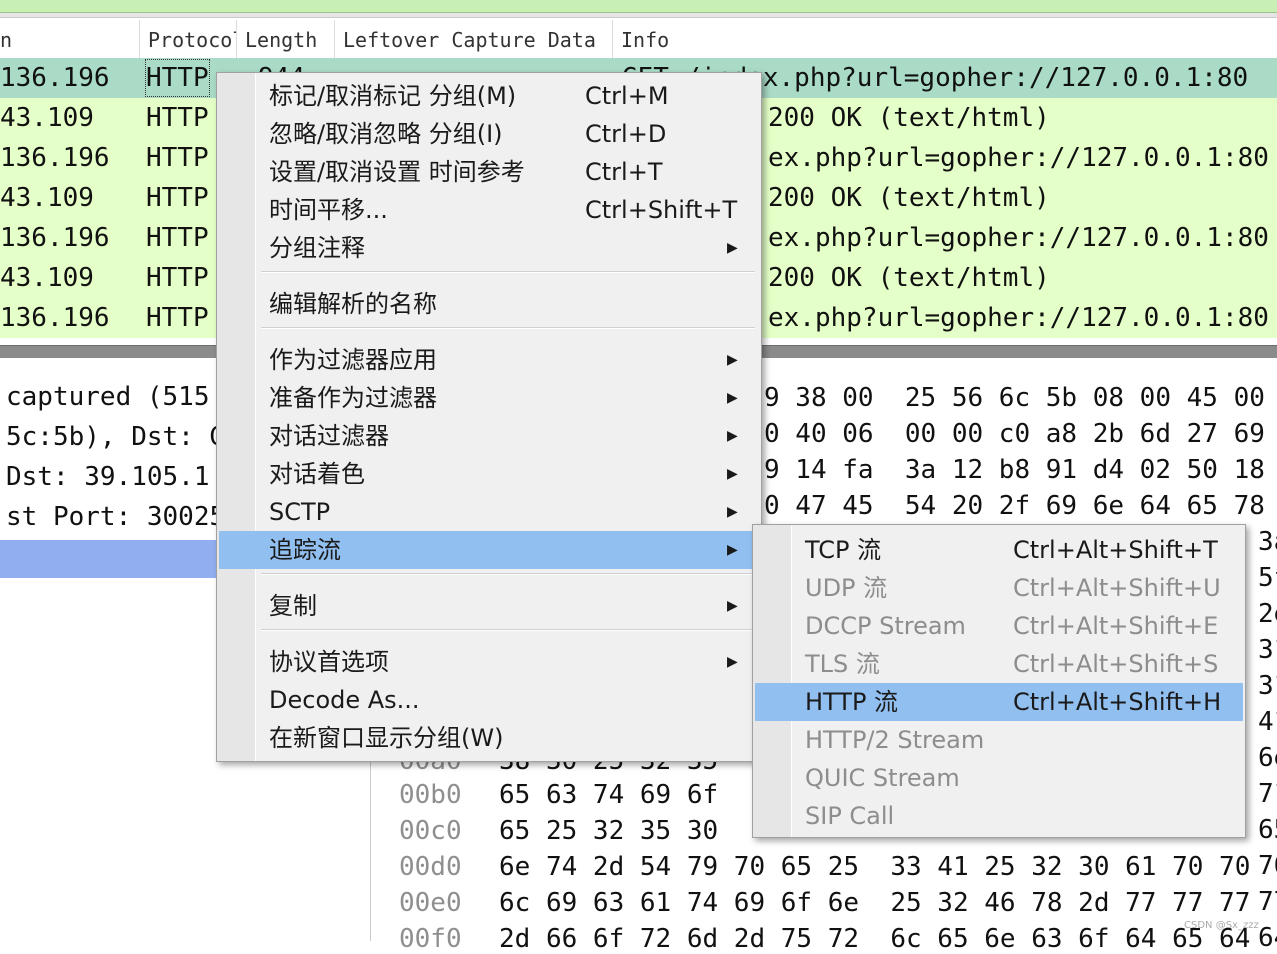 The height and width of the screenshot is (954, 1277). Describe the element at coordinates (489, 606) in the screenshot. I see `menu-item-copy: 复制 ▶` at that location.